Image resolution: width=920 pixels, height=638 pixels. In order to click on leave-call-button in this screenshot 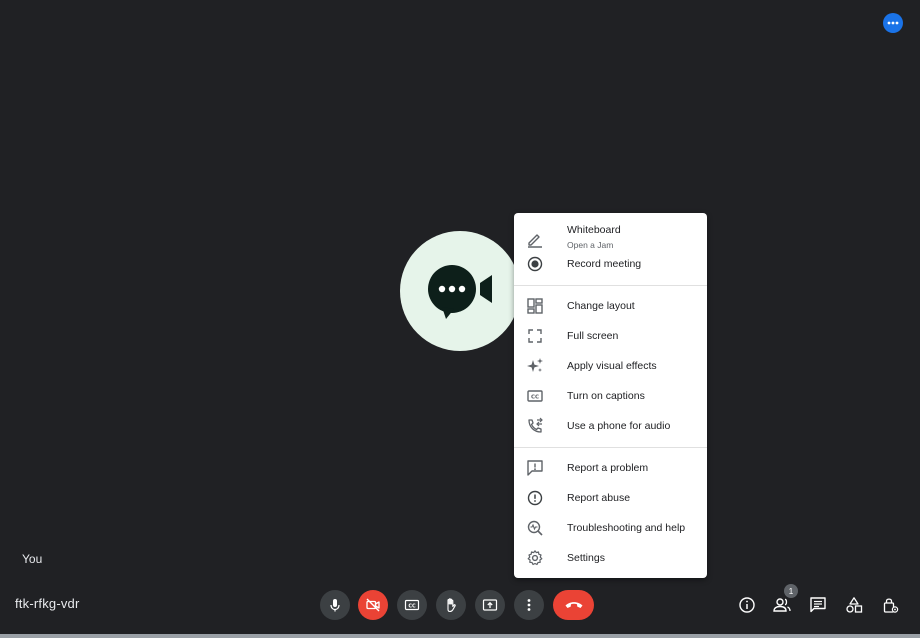, I will do `click(573, 605)`.